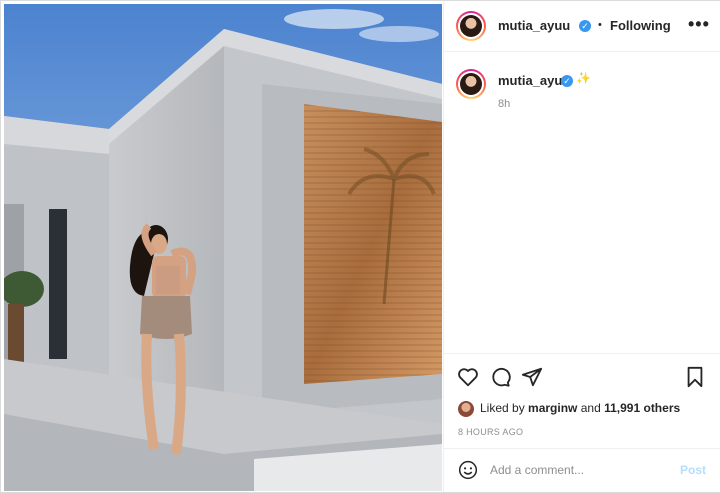 The width and height of the screenshot is (720, 493). What do you see at coordinates (534, 80) in the screenshot?
I see `caption-username: mutia_ayuu` at bounding box center [534, 80].